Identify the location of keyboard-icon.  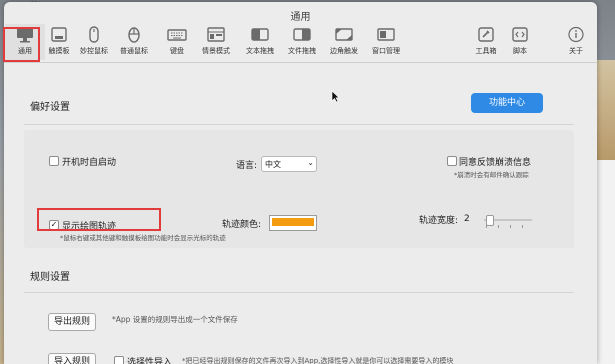
(177, 35).